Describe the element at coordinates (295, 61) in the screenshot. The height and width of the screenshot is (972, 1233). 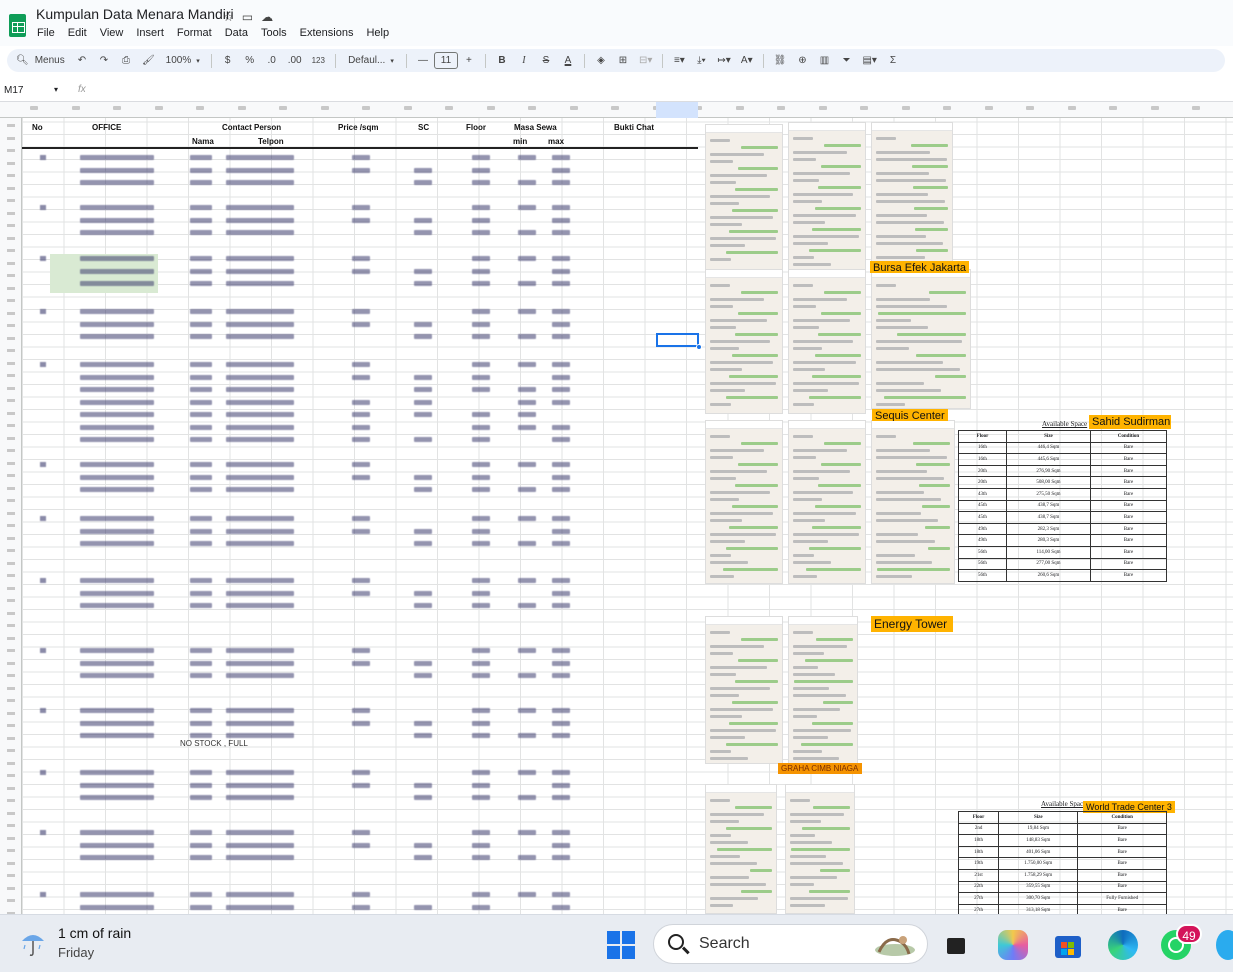
I see `increase-decimal-button: .00` at that location.